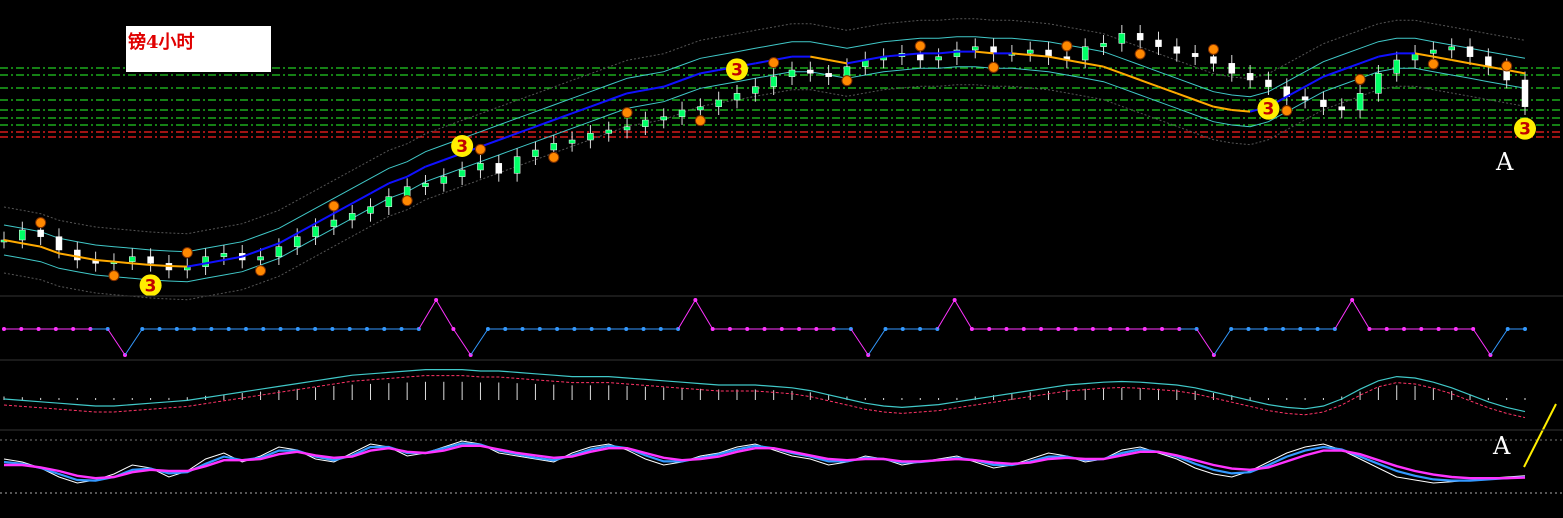 The width and height of the screenshot is (1563, 518). What do you see at coordinates (1540, 435) in the screenshot?
I see `trend-arrow` at bounding box center [1540, 435].